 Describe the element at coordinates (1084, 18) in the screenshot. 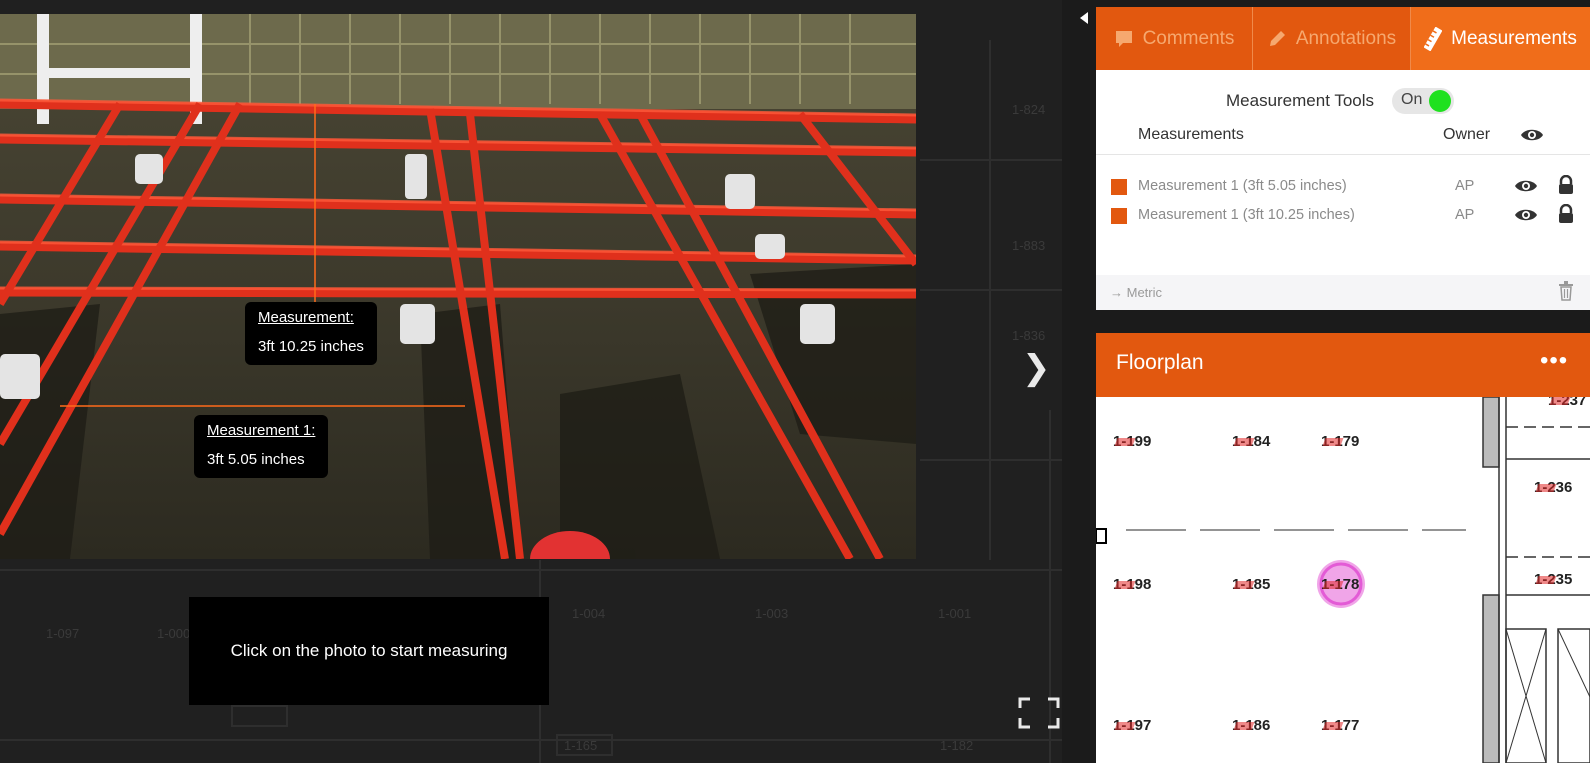

I see `collapse-panel-icon` at that location.